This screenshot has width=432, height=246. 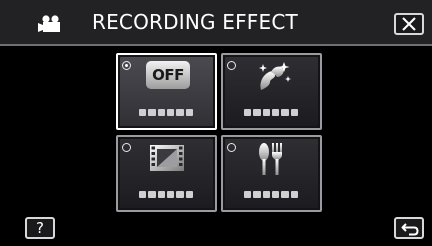 I want to click on back-arrow-icon, so click(x=410, y=229).